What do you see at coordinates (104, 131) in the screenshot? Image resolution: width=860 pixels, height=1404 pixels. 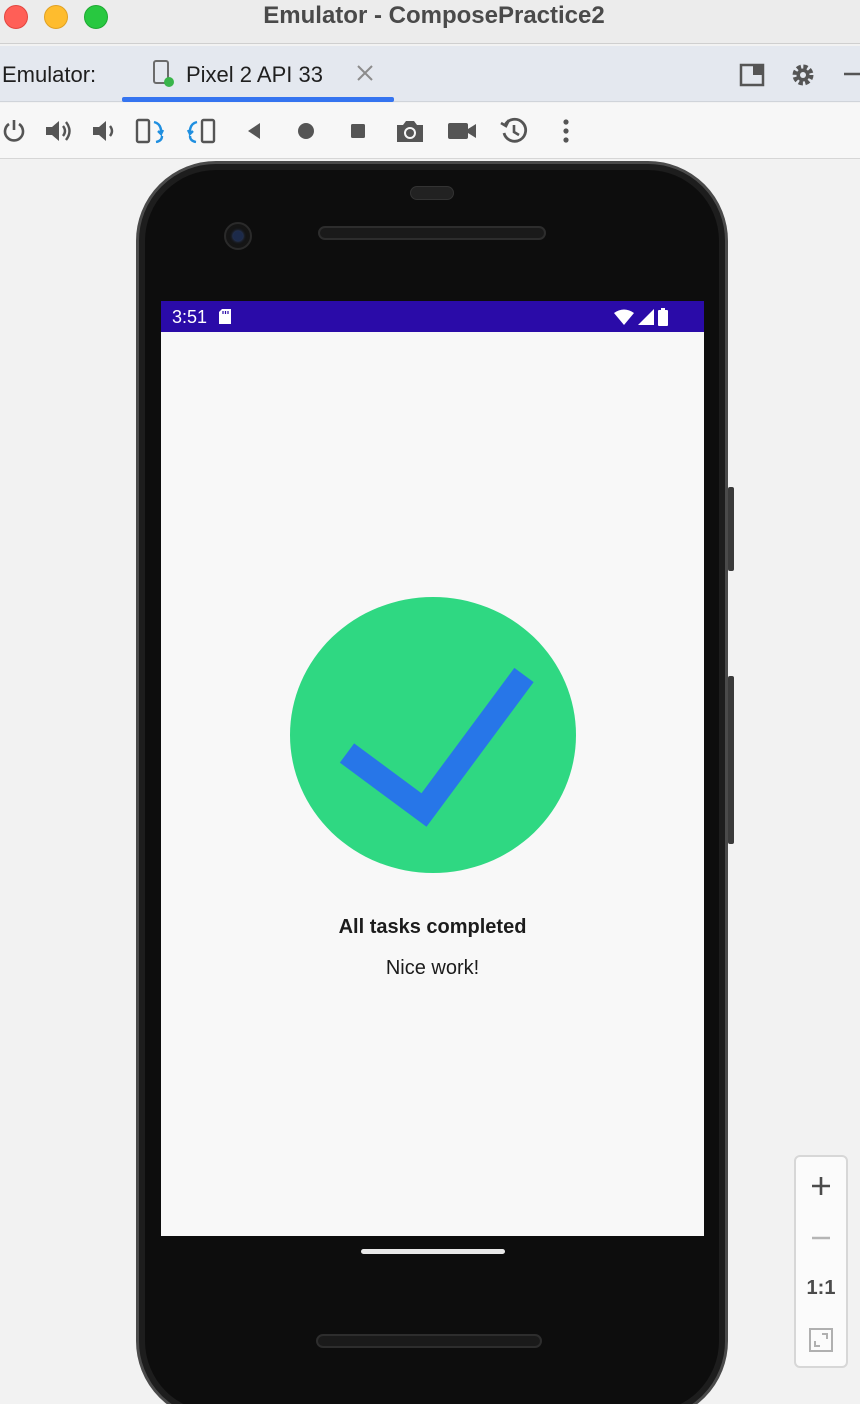 I see `volume-down-icon` at bounding box center [104, 131].